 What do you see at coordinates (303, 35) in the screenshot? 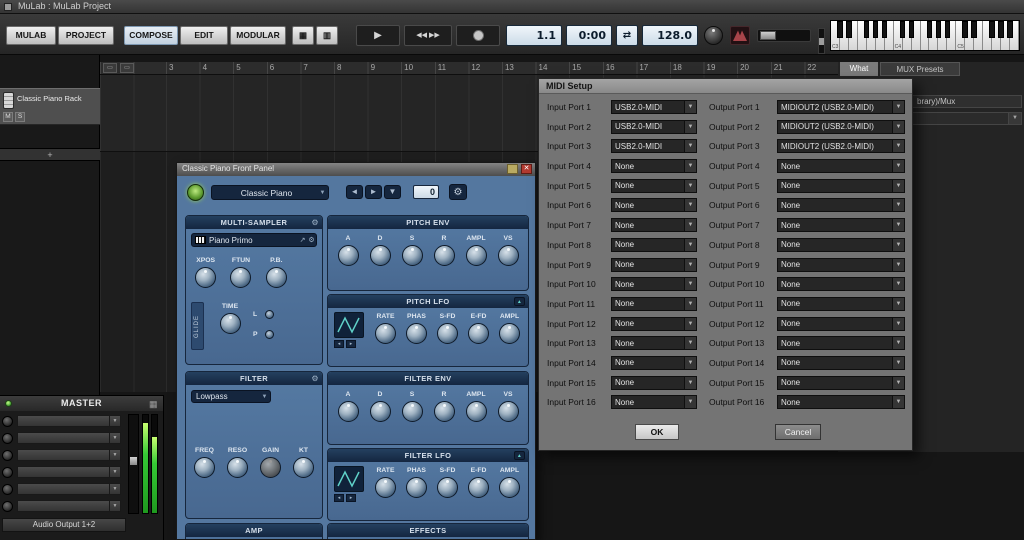
I see `pianoroll-view-icon: ▦` at bounding box center [303, 35].